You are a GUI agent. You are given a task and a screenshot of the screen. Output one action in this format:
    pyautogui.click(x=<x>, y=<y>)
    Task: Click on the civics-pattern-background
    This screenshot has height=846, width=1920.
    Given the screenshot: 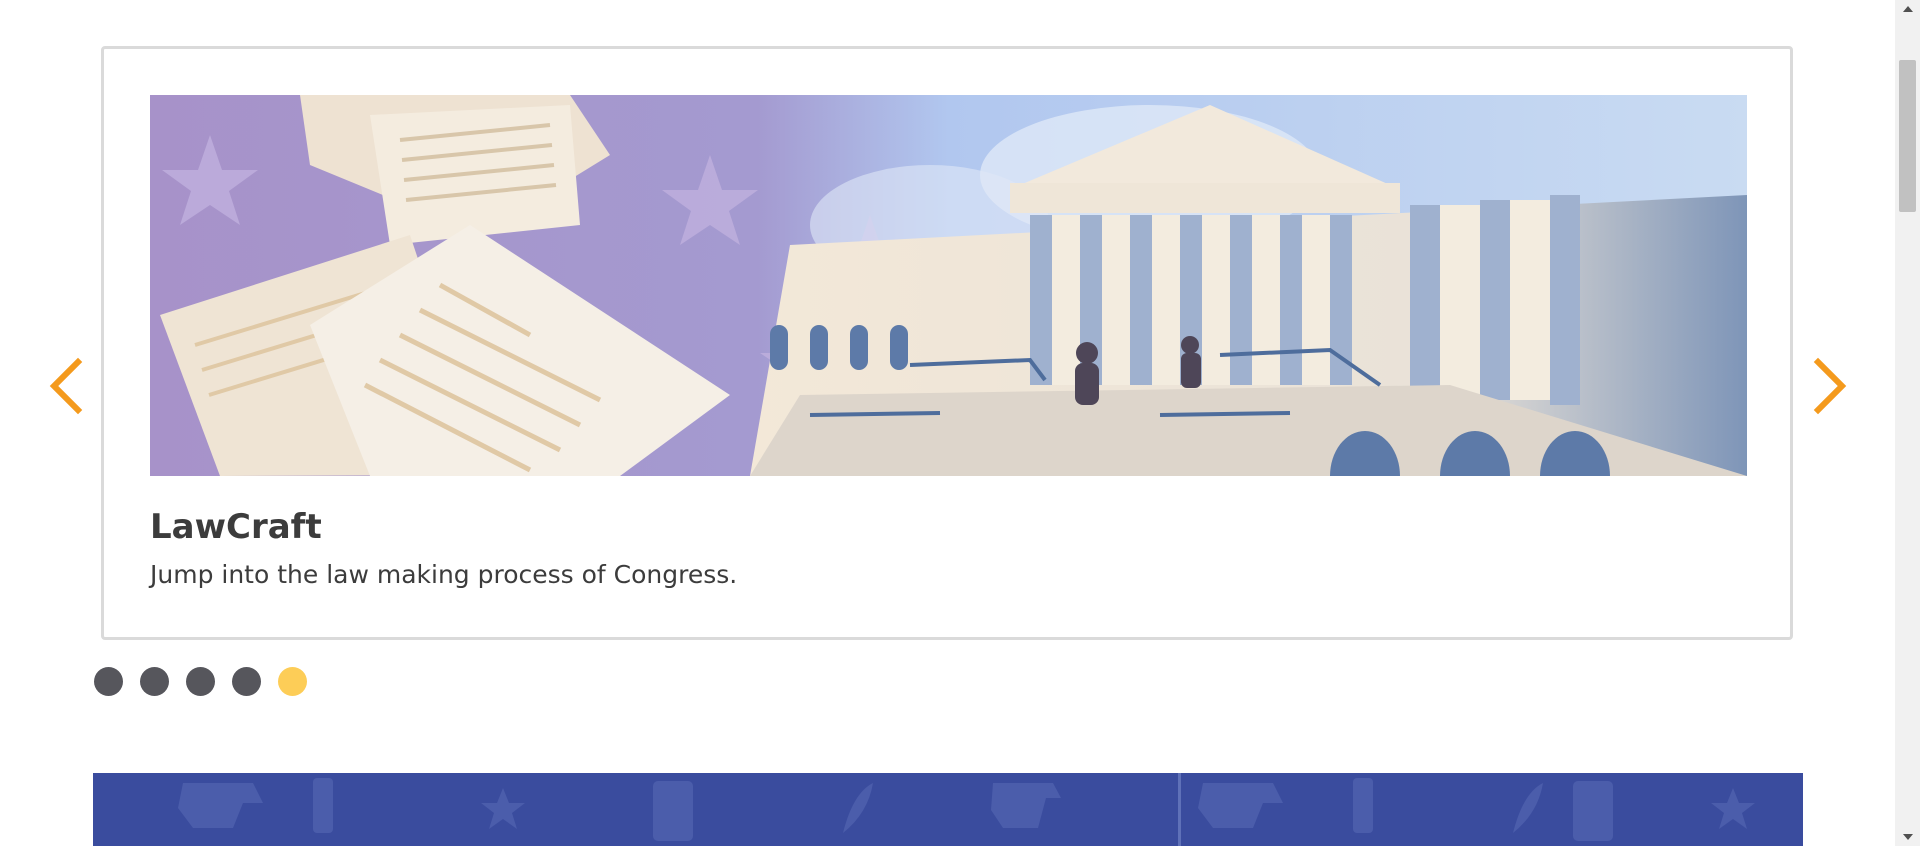 What is the action you would take?
    pyautogui.click(x=966, y=809)
    